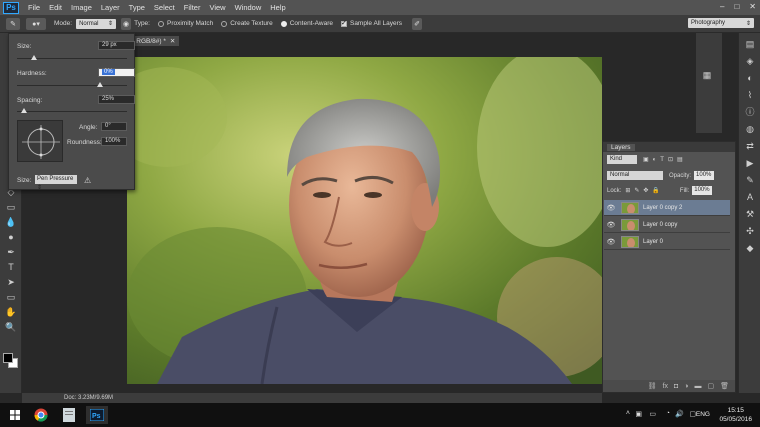 The width and height of the screenshot is (760, 427). Describe the element at coordinates (665, 386) in the screenshot. I see `layer-style-icon: fx` at that location.